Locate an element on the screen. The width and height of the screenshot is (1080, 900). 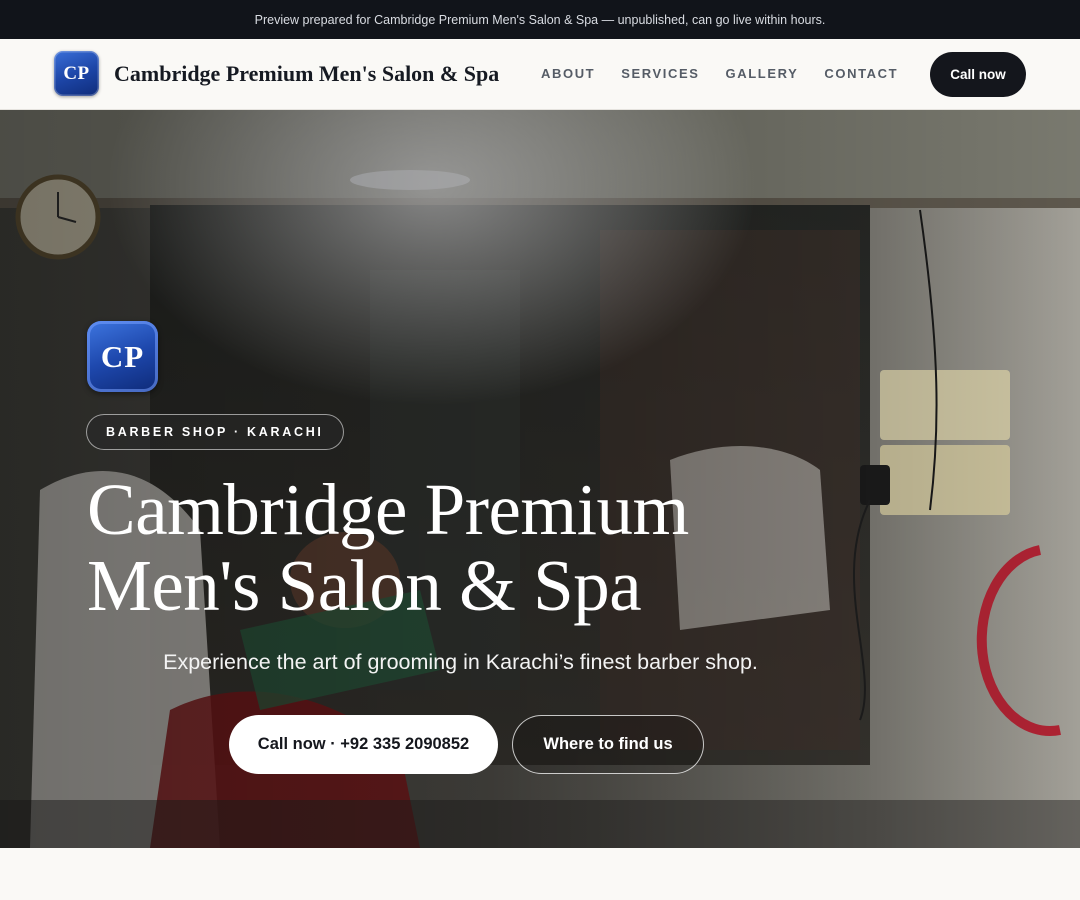
brand-name: Cambridge Premium Men's Salon & Spa is located at coordinates (306, 74).